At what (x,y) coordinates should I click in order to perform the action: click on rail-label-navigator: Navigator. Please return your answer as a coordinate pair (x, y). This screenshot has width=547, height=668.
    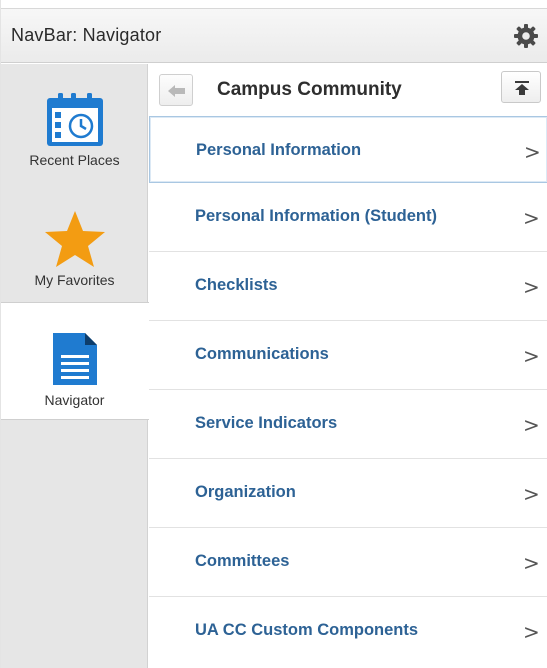
    Looking at the image, I should click on (74, 400).